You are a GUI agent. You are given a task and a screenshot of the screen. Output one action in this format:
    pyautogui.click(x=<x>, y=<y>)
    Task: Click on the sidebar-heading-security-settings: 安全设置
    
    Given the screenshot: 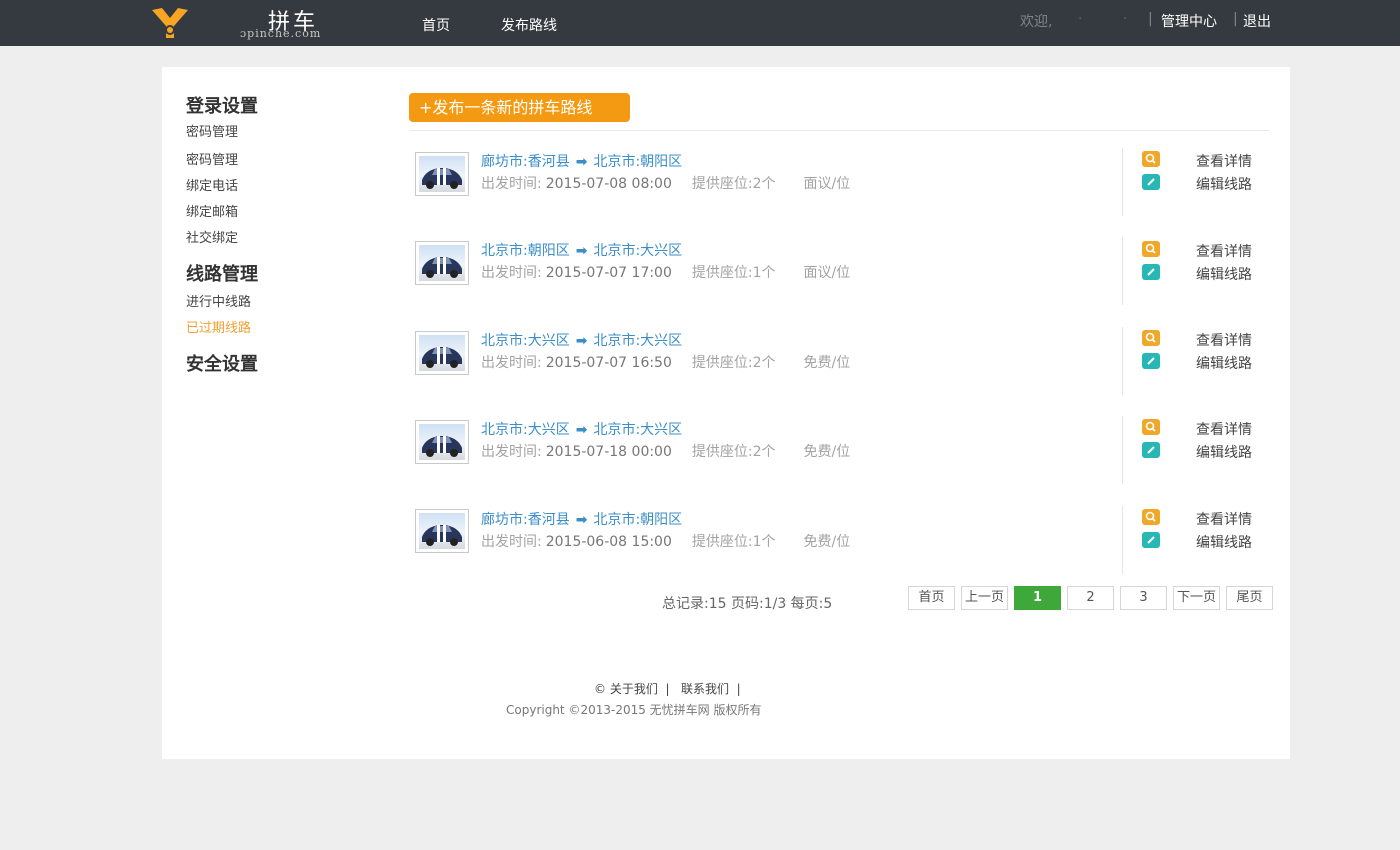 What is the action you would take?
    pyautogui.click(x=222, y=363)
    